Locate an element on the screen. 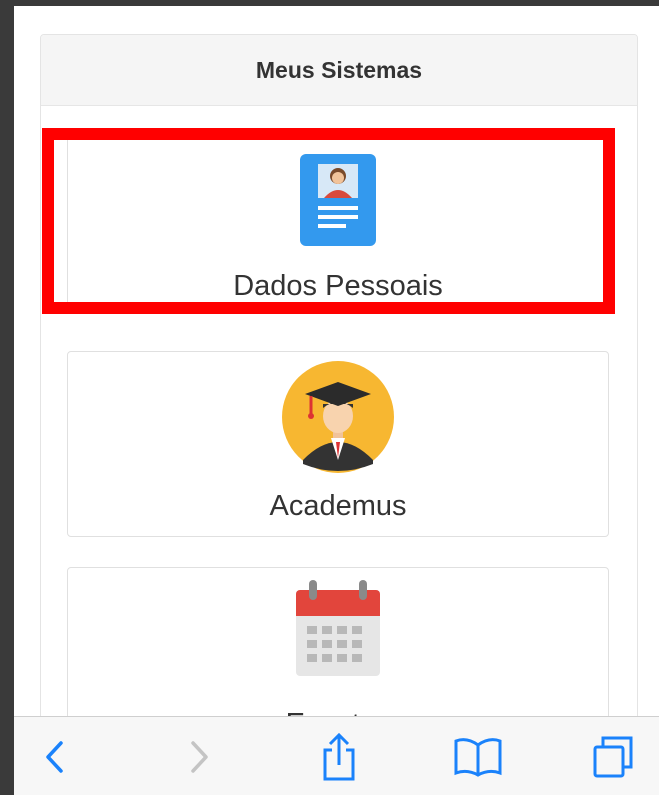  tabs-icon is located at coordinates (613, 756).